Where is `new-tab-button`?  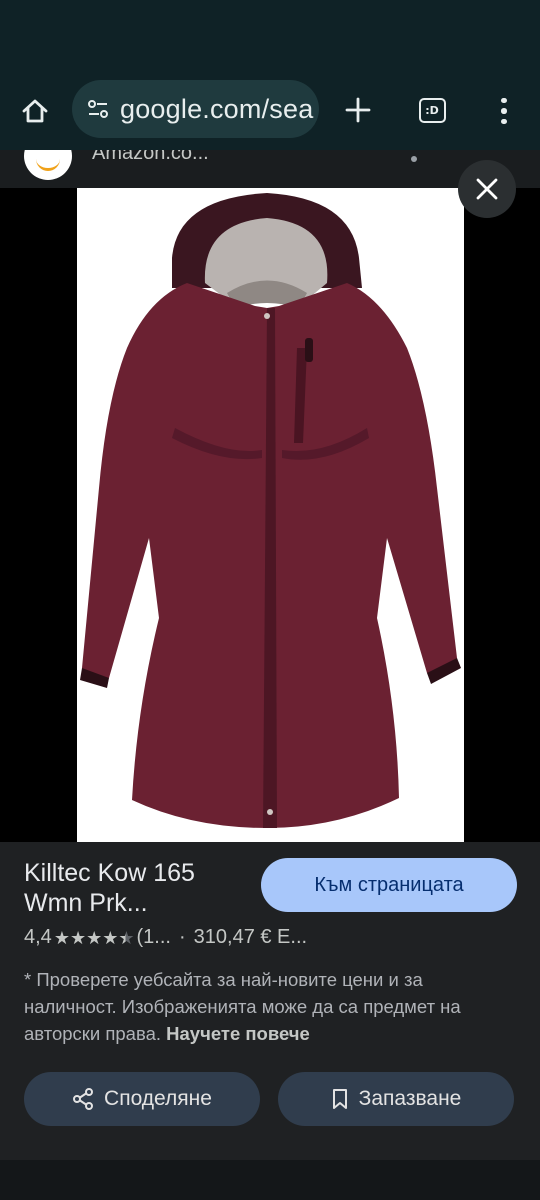 new-tab-button is located at coordinates (358, 110).